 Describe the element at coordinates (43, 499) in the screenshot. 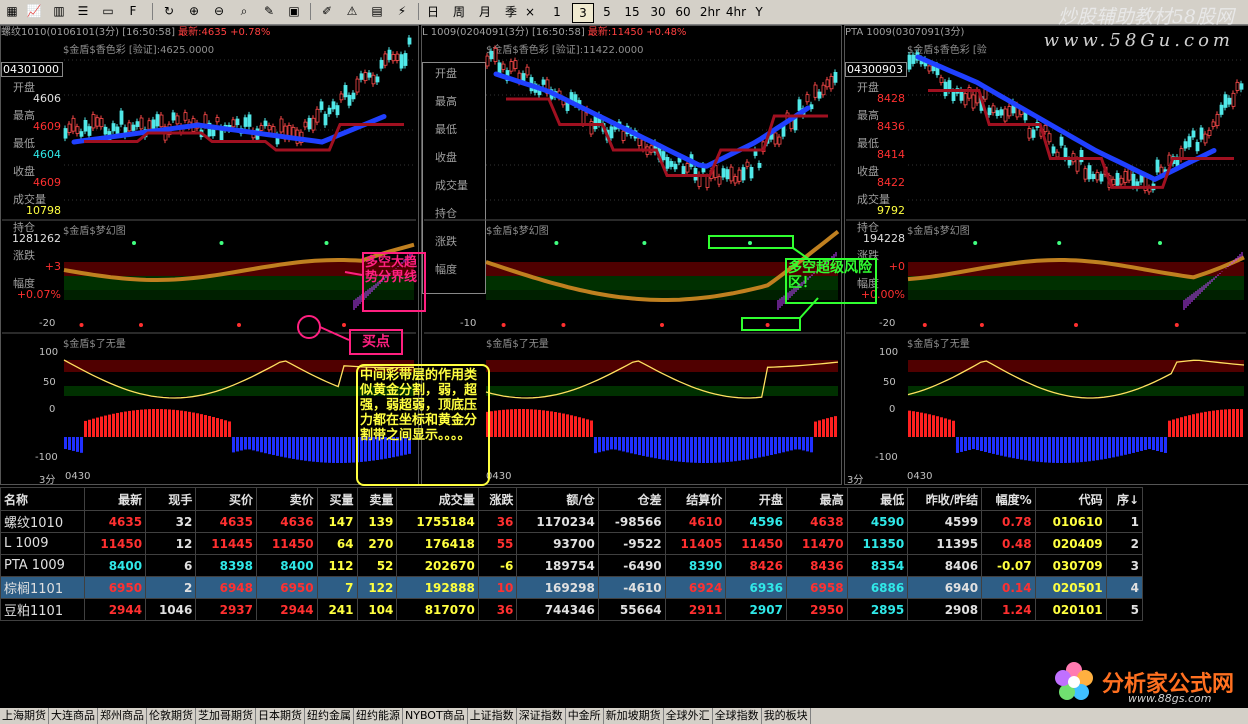

I see `column-header: 名称` at that location.